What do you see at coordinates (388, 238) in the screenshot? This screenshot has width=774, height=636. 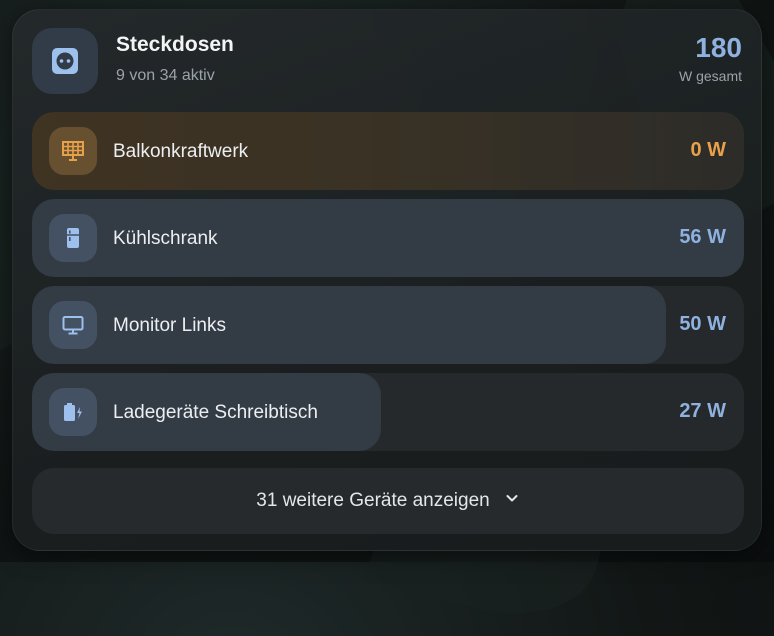 I see `device-row-kuehlschrank: Kühlschrank 56 W` at bounding box center [388, 238].